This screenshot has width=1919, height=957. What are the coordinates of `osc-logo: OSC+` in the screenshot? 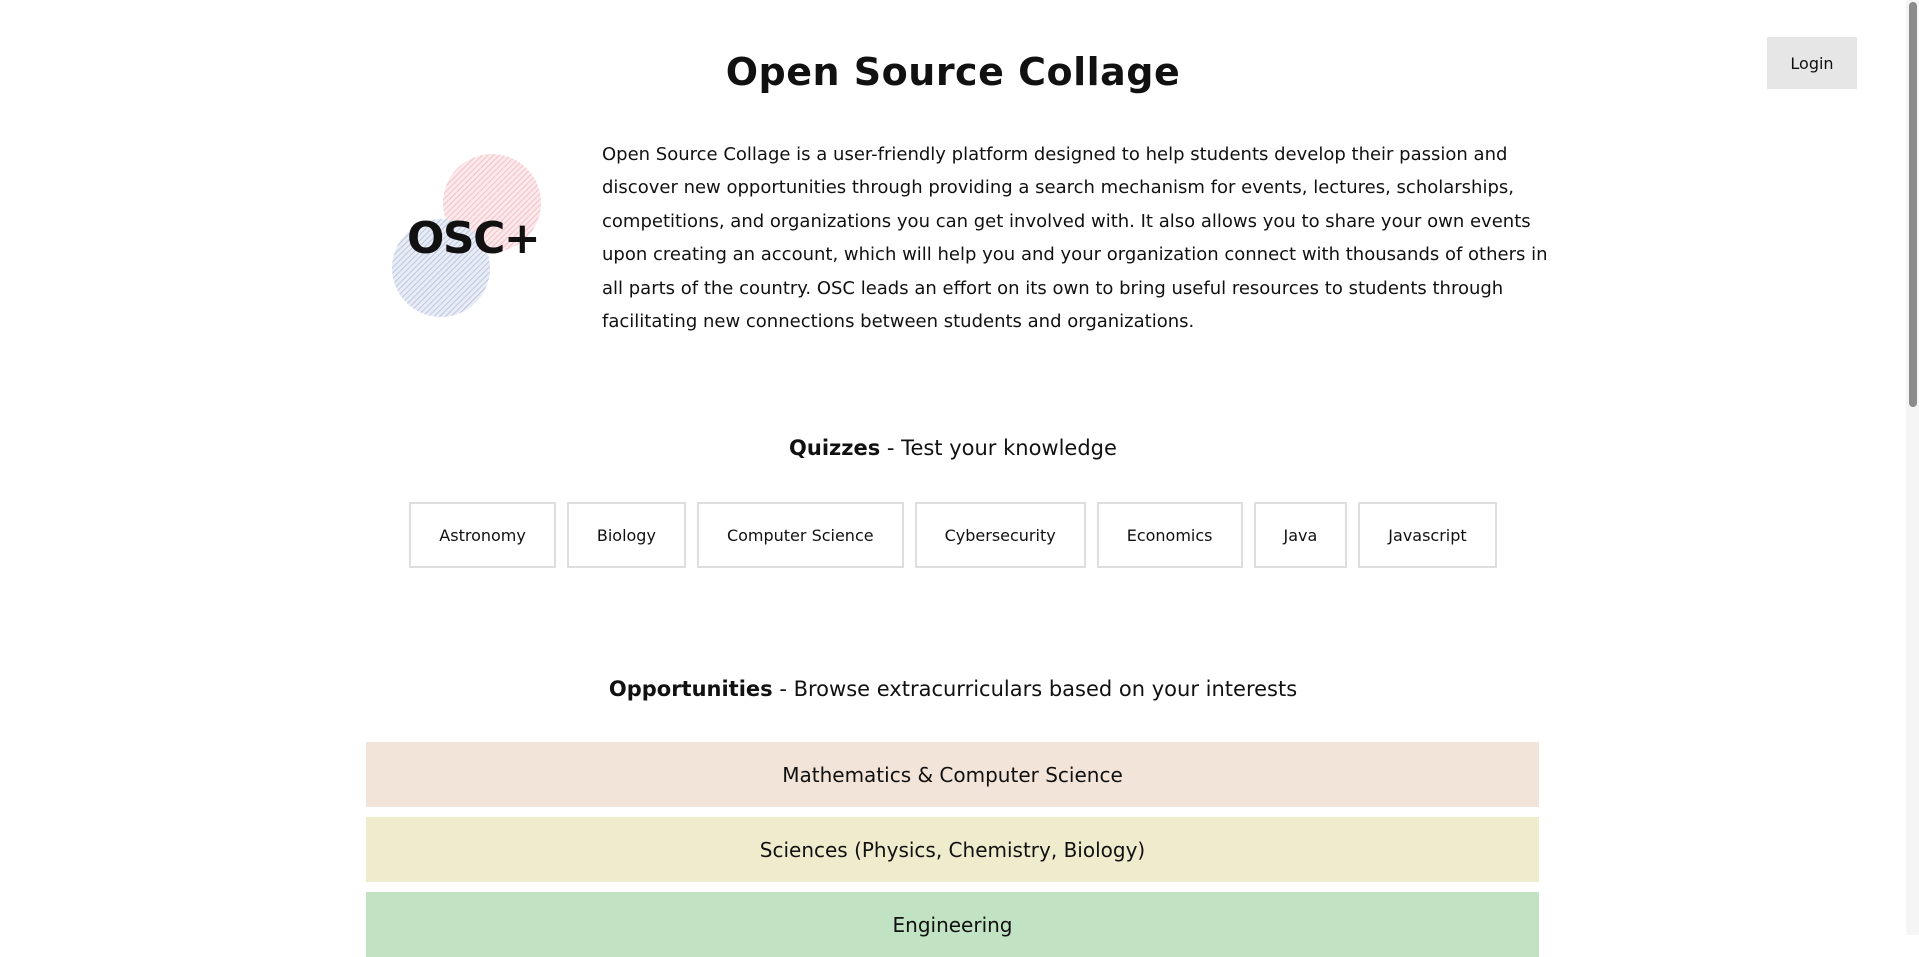 It's located at (466, 235).